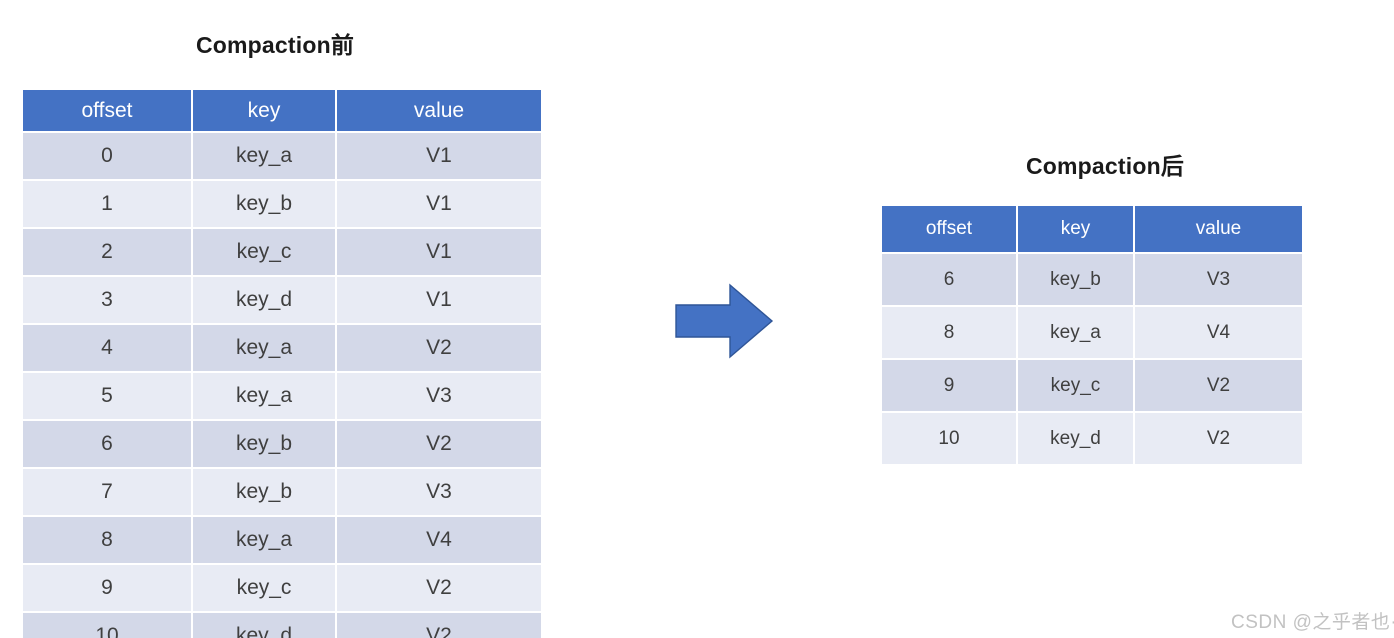  Describe the element at coordinates (1312, 622) in the screenshot. I see `csdn-watermark: CSDN @之乎者也·` at that location.